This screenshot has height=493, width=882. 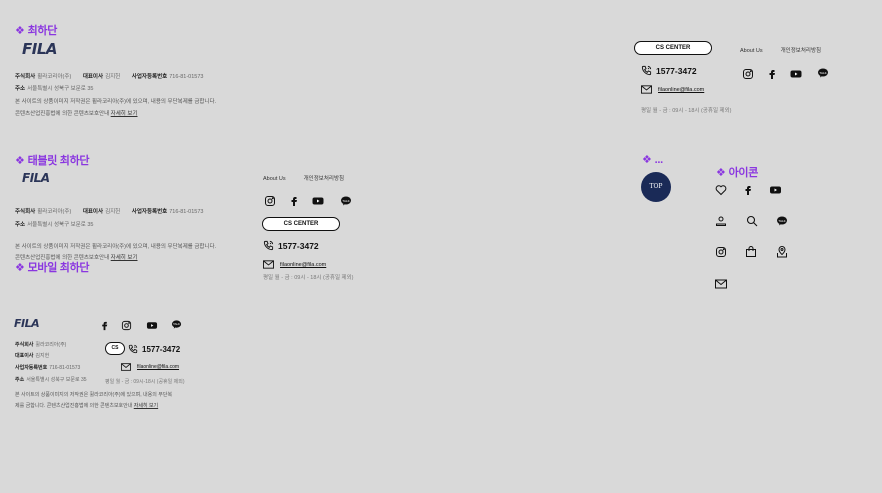 What do you see at coordinates (41, 345) in the screenshot?
I see `company-line: 주식회사 휠라코리아(주)` at bounding box center [41, 345].